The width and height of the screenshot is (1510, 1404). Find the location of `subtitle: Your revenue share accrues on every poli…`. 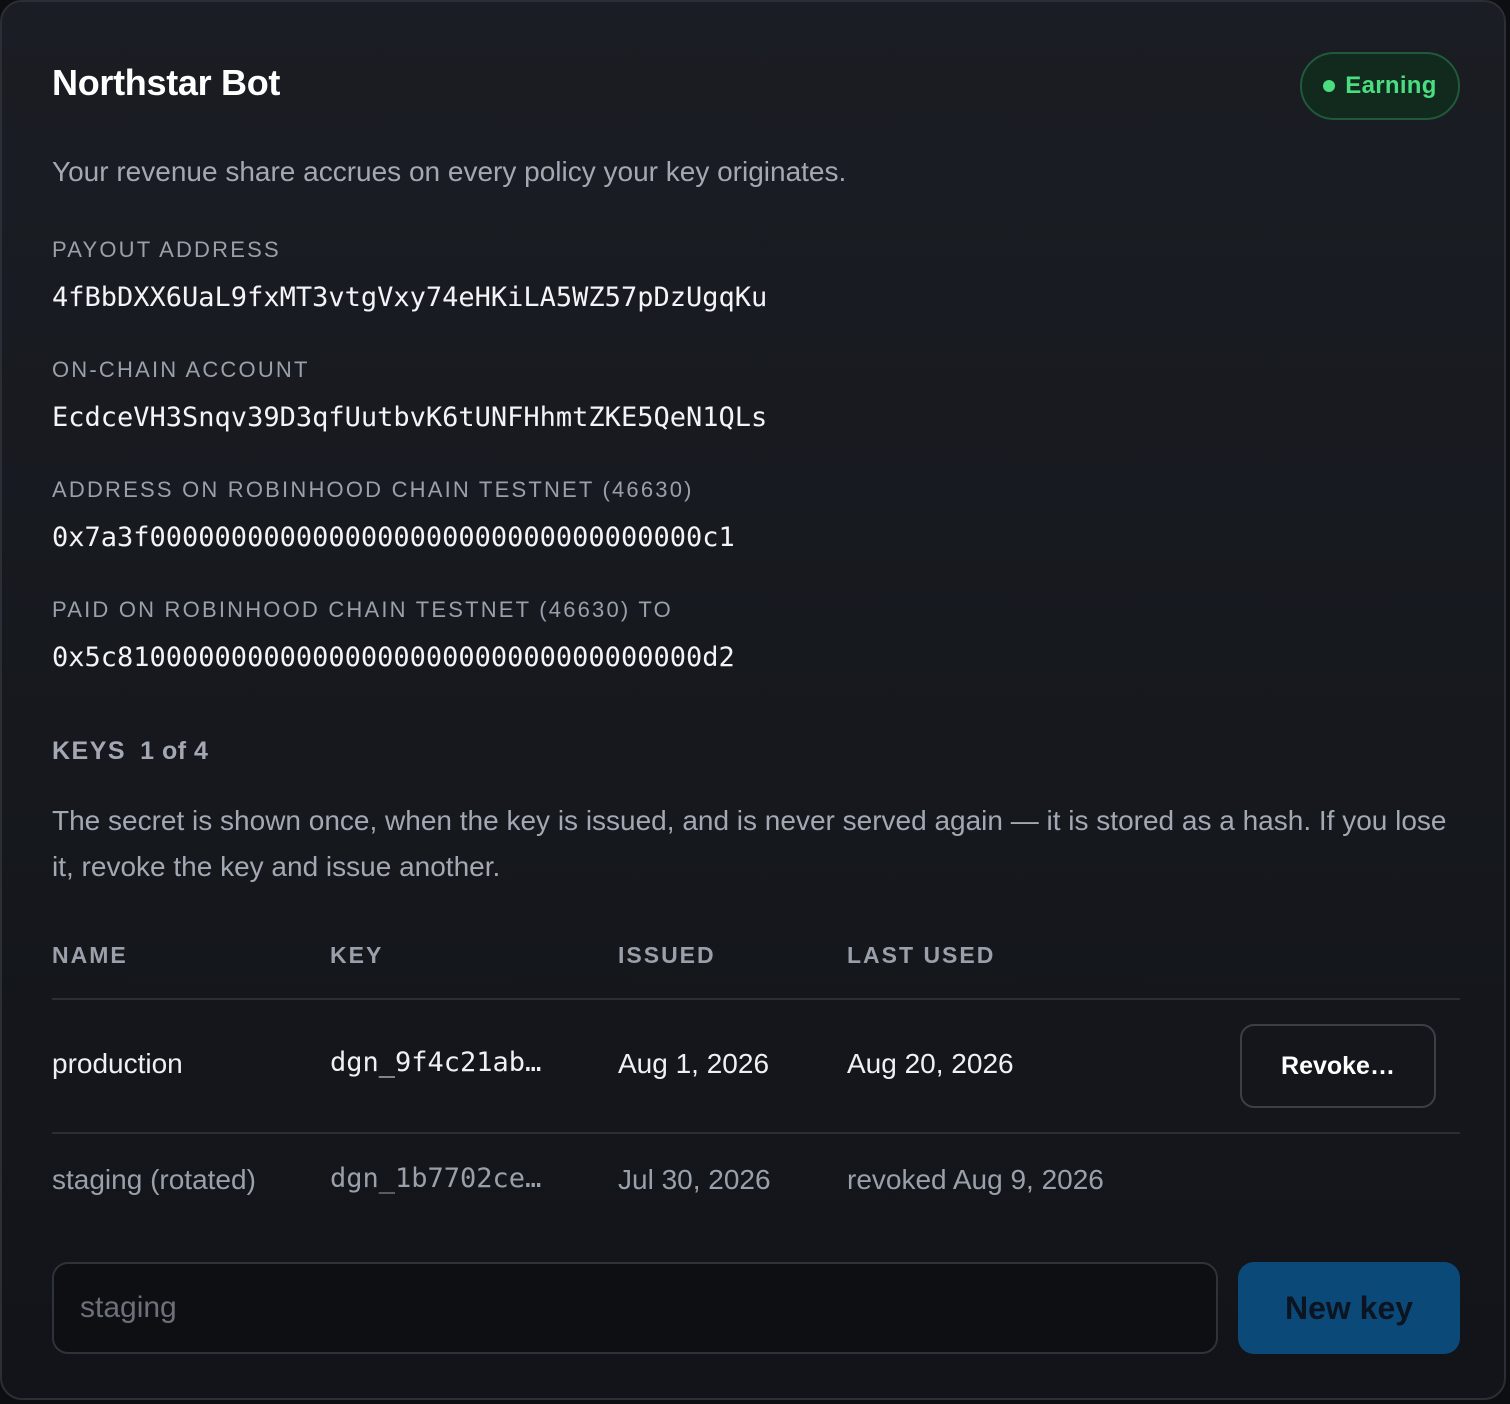

subtitle: Your revenue share accrues on every poli… is located at coordinates (449, 171).